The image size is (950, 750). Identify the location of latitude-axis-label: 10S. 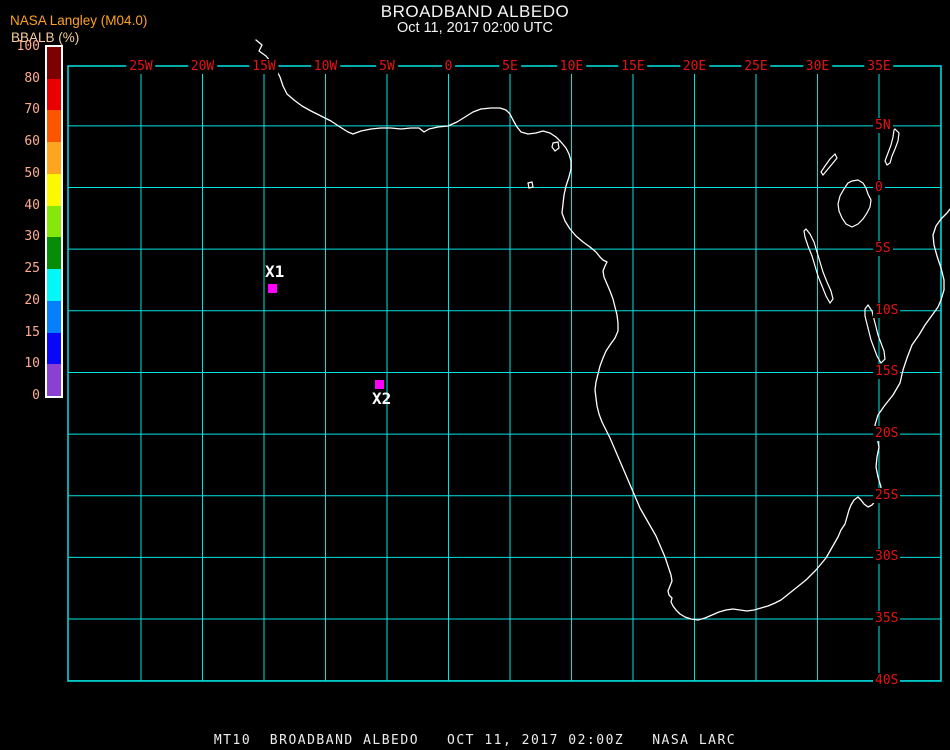
(887, 310).